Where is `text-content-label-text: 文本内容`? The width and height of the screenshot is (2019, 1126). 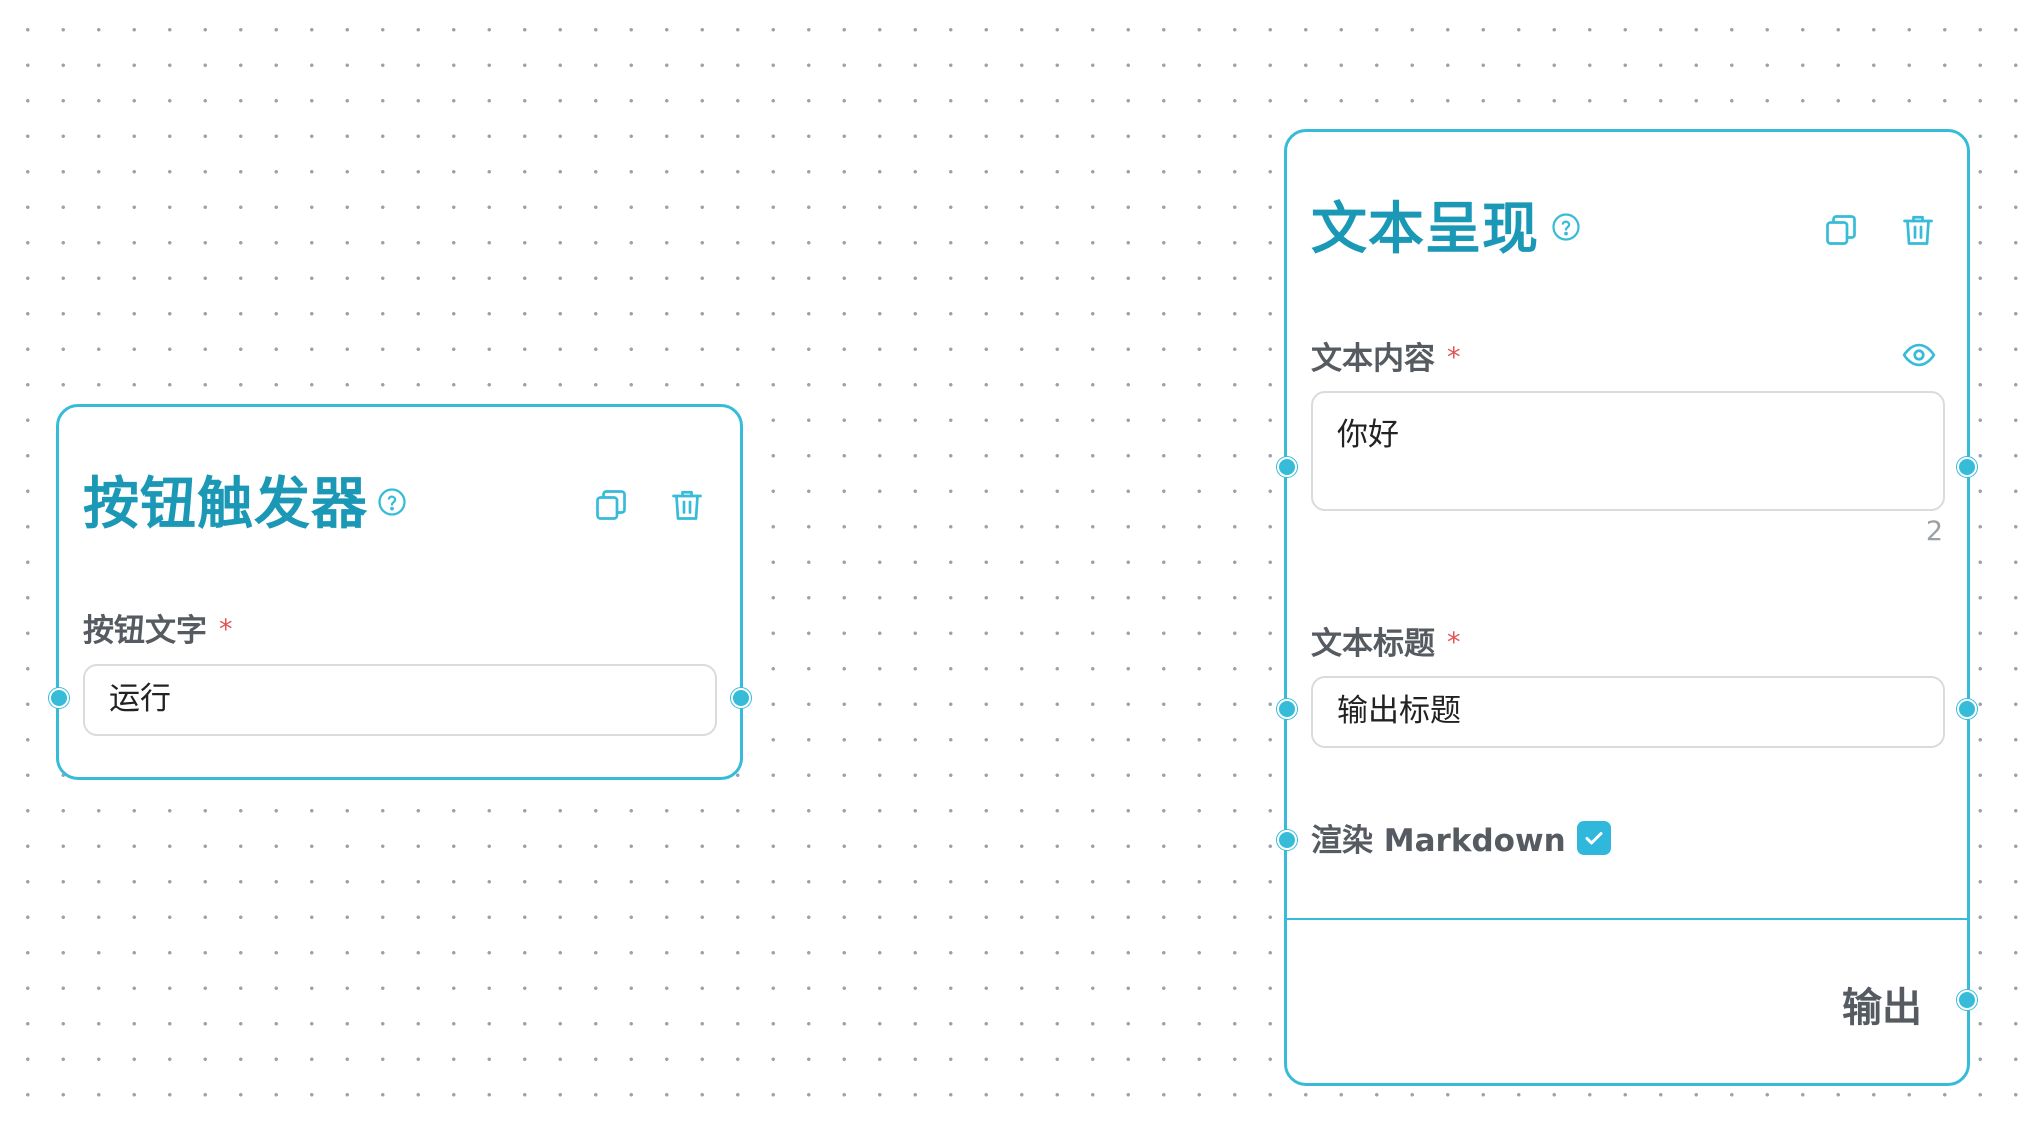 text-content-label-text: 文本内容 is located at coordinates (1373, 359).